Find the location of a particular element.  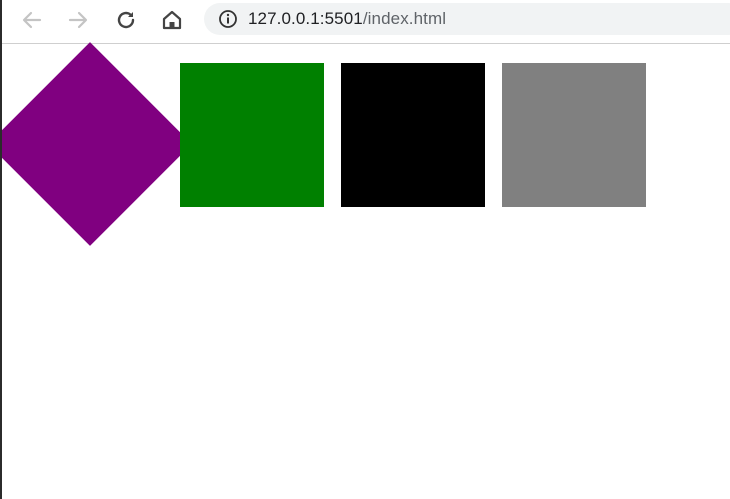

arrow-left-icon is located at coordinates (32, 20).